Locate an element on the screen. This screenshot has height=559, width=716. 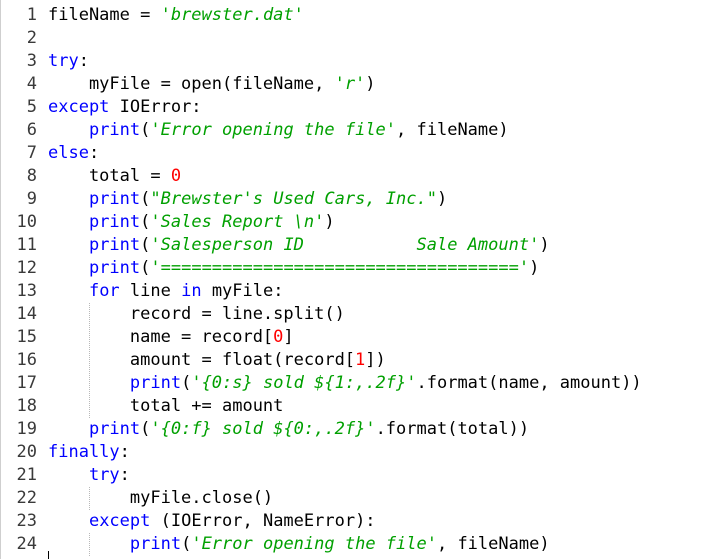
code-line: 2 is located at coordinates (24, 38).